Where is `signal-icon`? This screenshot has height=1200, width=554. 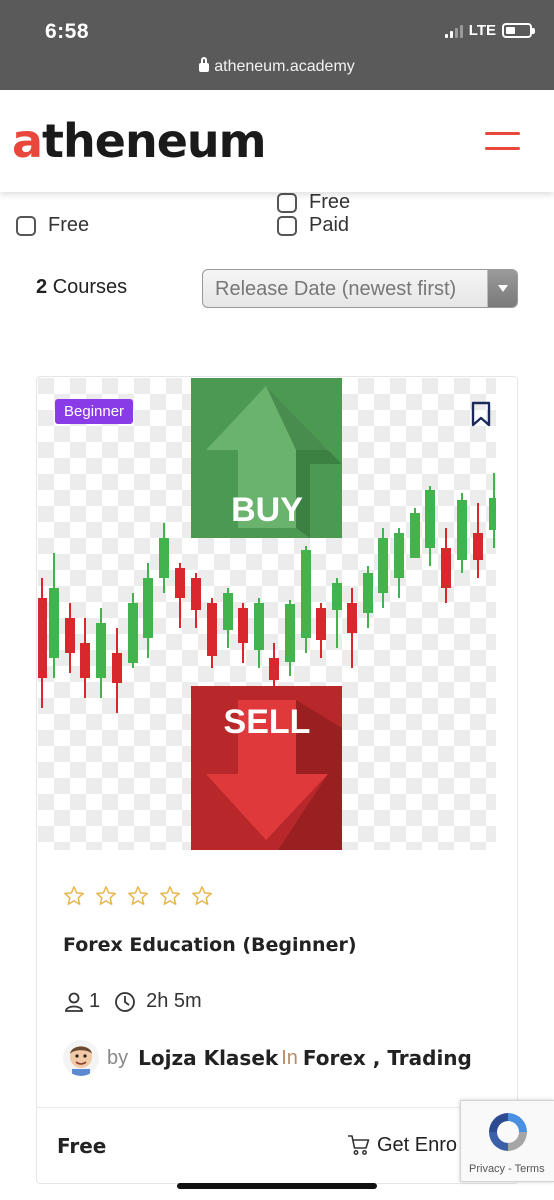
signal-icon is located at coordinates (453, 31).